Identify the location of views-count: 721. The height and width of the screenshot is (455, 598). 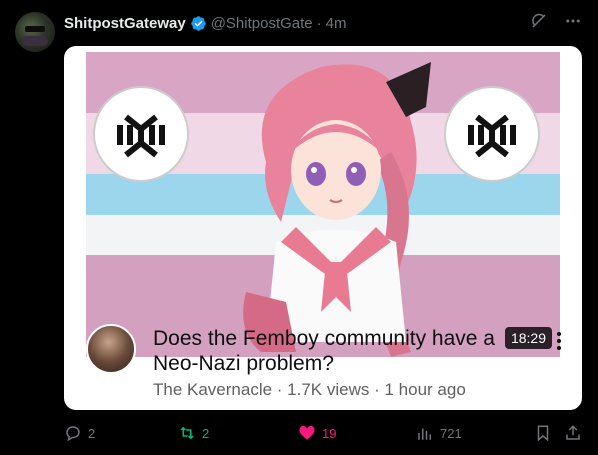
(451, 433).